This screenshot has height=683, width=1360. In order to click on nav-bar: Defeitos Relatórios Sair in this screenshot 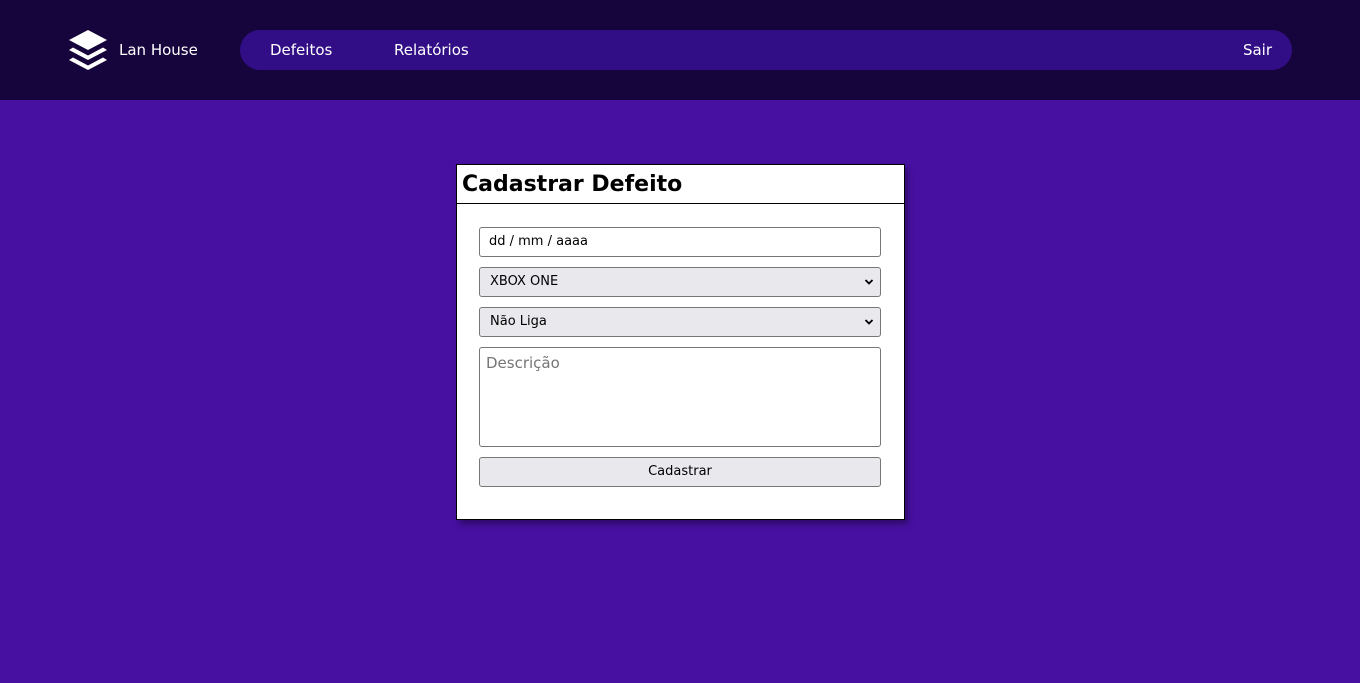, I will do `click(766, 50)`.